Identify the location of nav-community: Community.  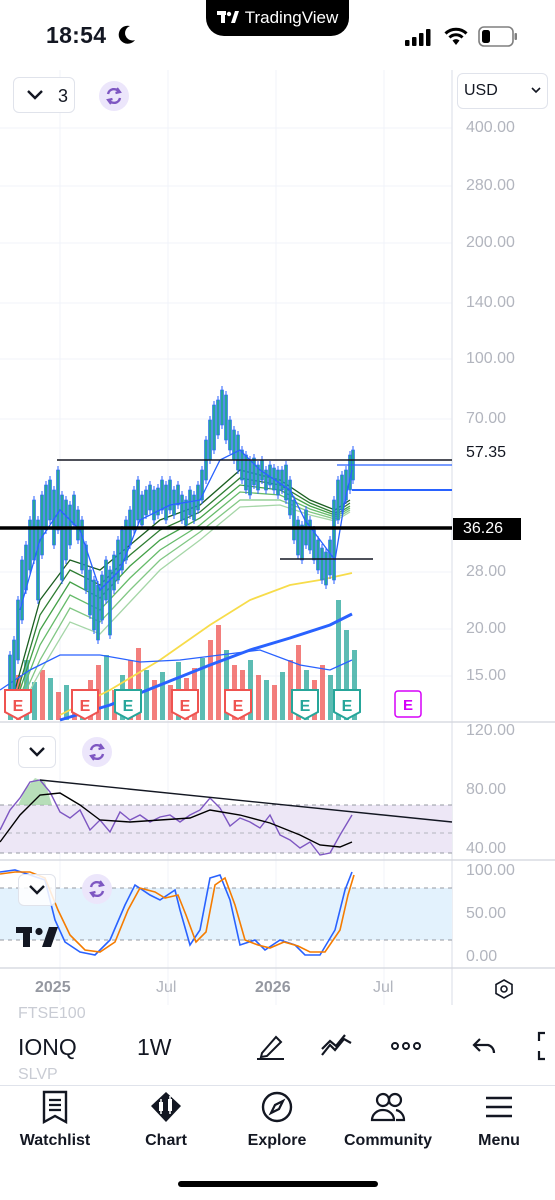
(388, 1120).